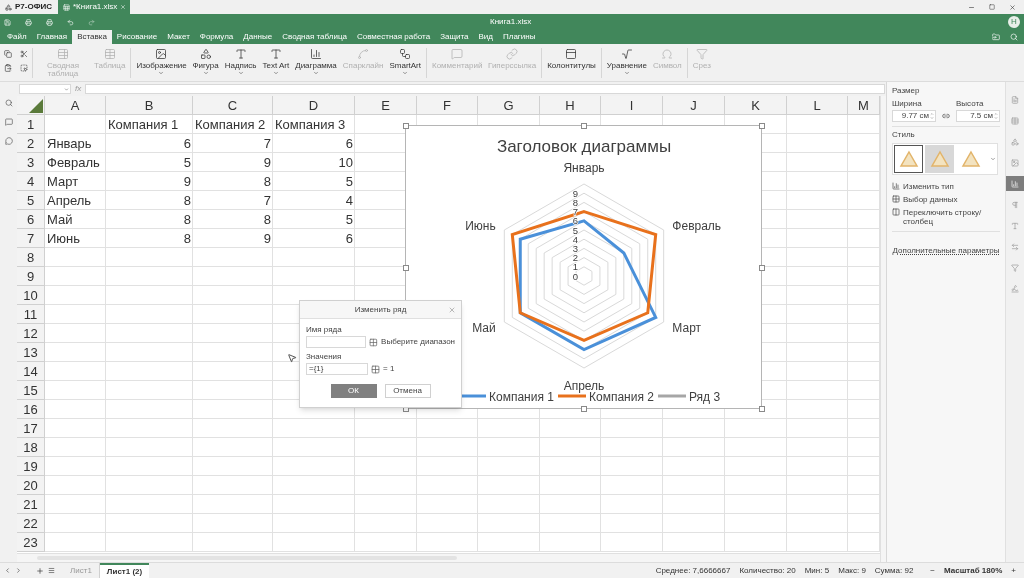 This screenshot has height=578, width=1024. I want to click on side-tab, so click(1014, 183).